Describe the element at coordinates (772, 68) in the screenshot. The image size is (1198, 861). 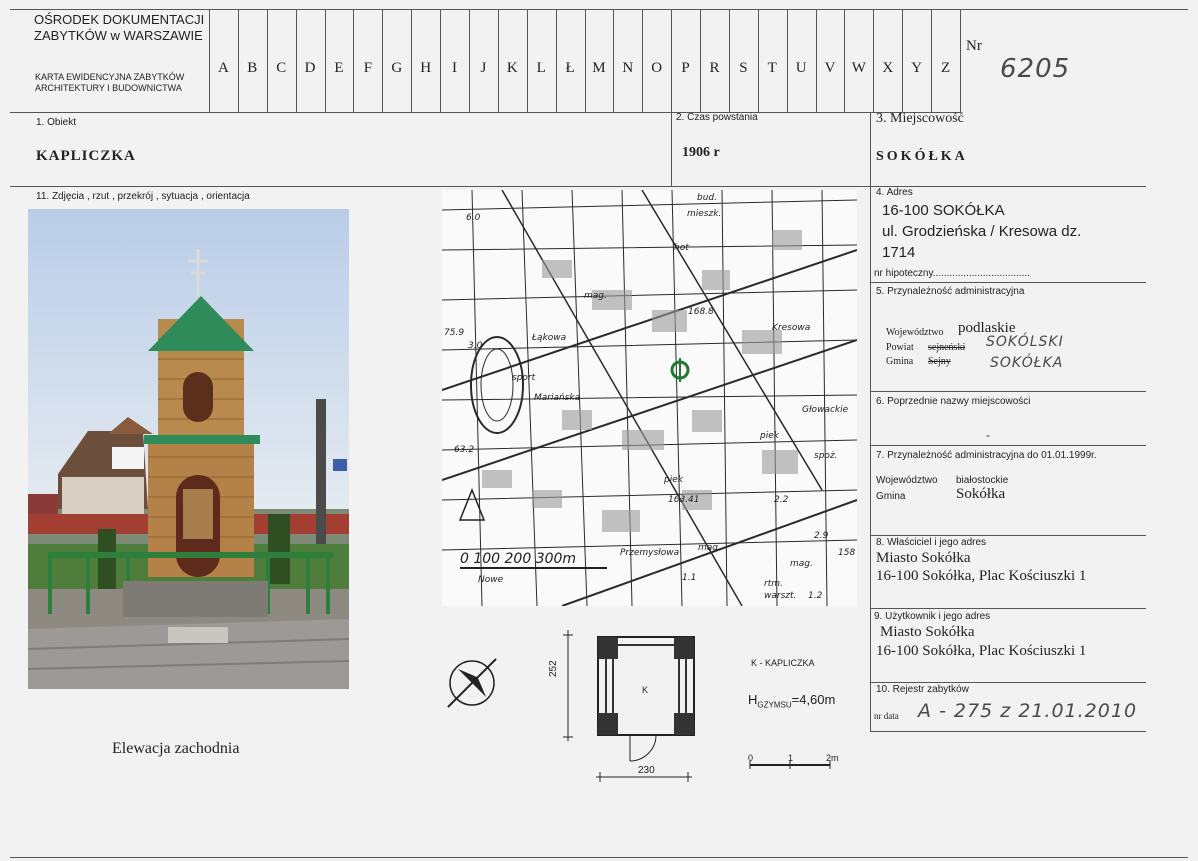
I see `alphabet-letter: T` at that location.